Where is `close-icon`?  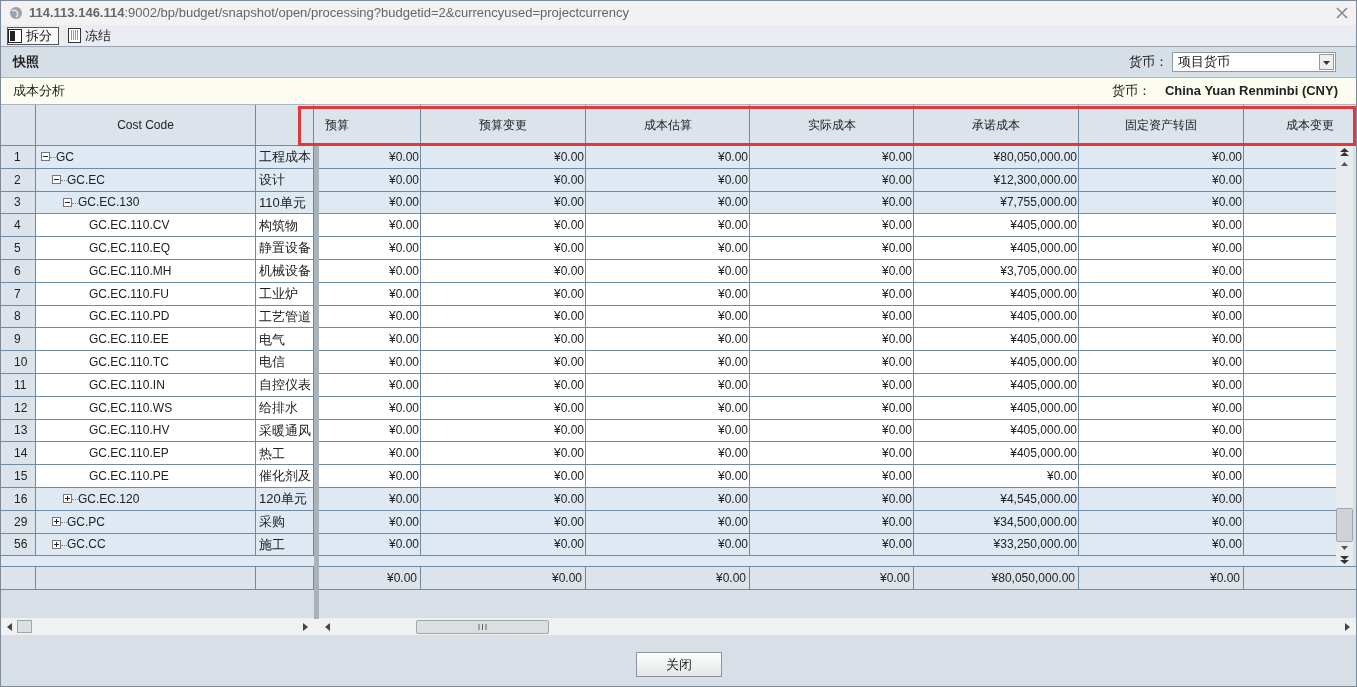 close-icon is located at coordinates (1342, 13).